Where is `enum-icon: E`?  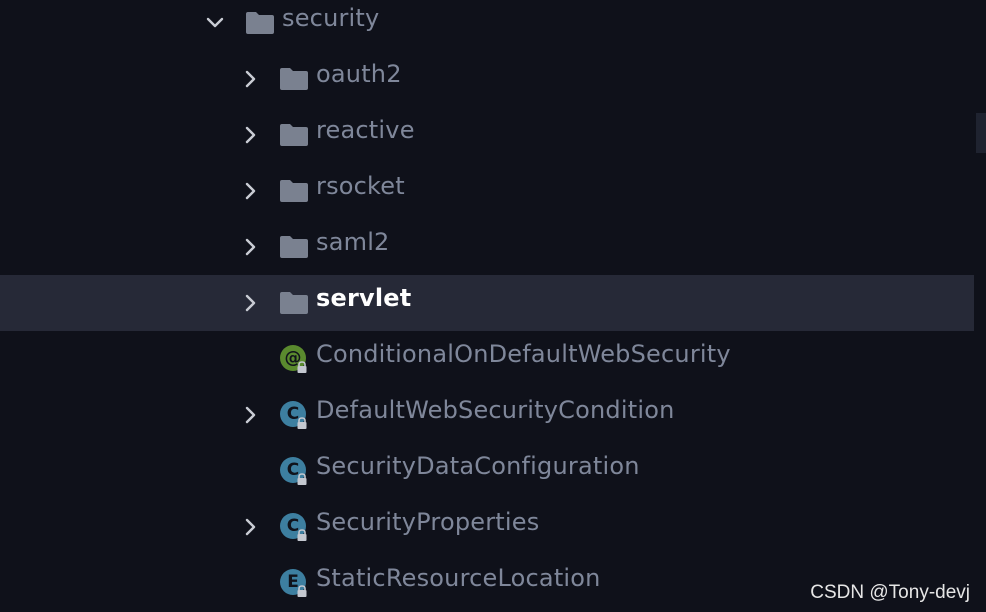 enum-icon: E is located at coordinates (294, 584).